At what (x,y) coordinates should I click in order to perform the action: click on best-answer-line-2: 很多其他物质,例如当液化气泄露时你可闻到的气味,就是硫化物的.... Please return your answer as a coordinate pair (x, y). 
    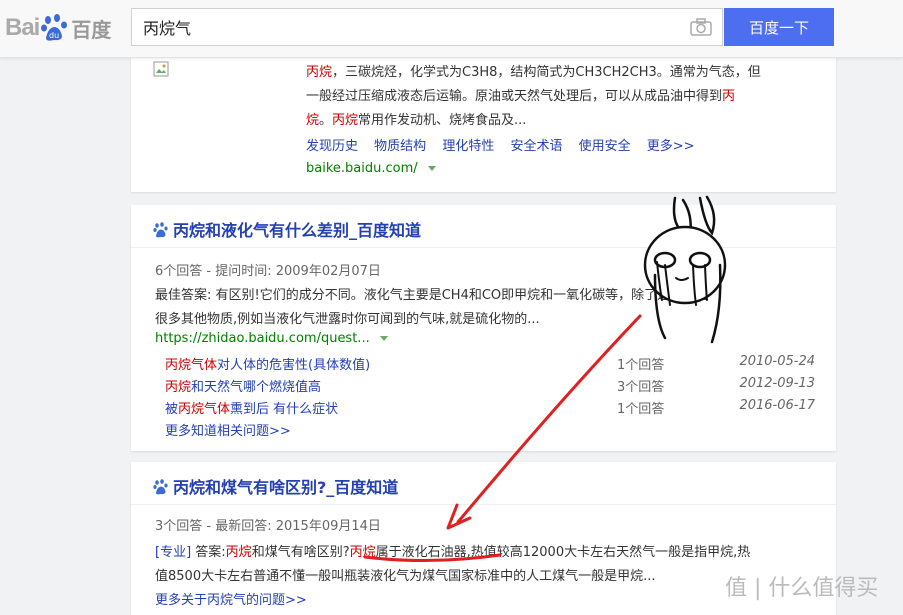
    Looking at the image, I should click on (347, 319).